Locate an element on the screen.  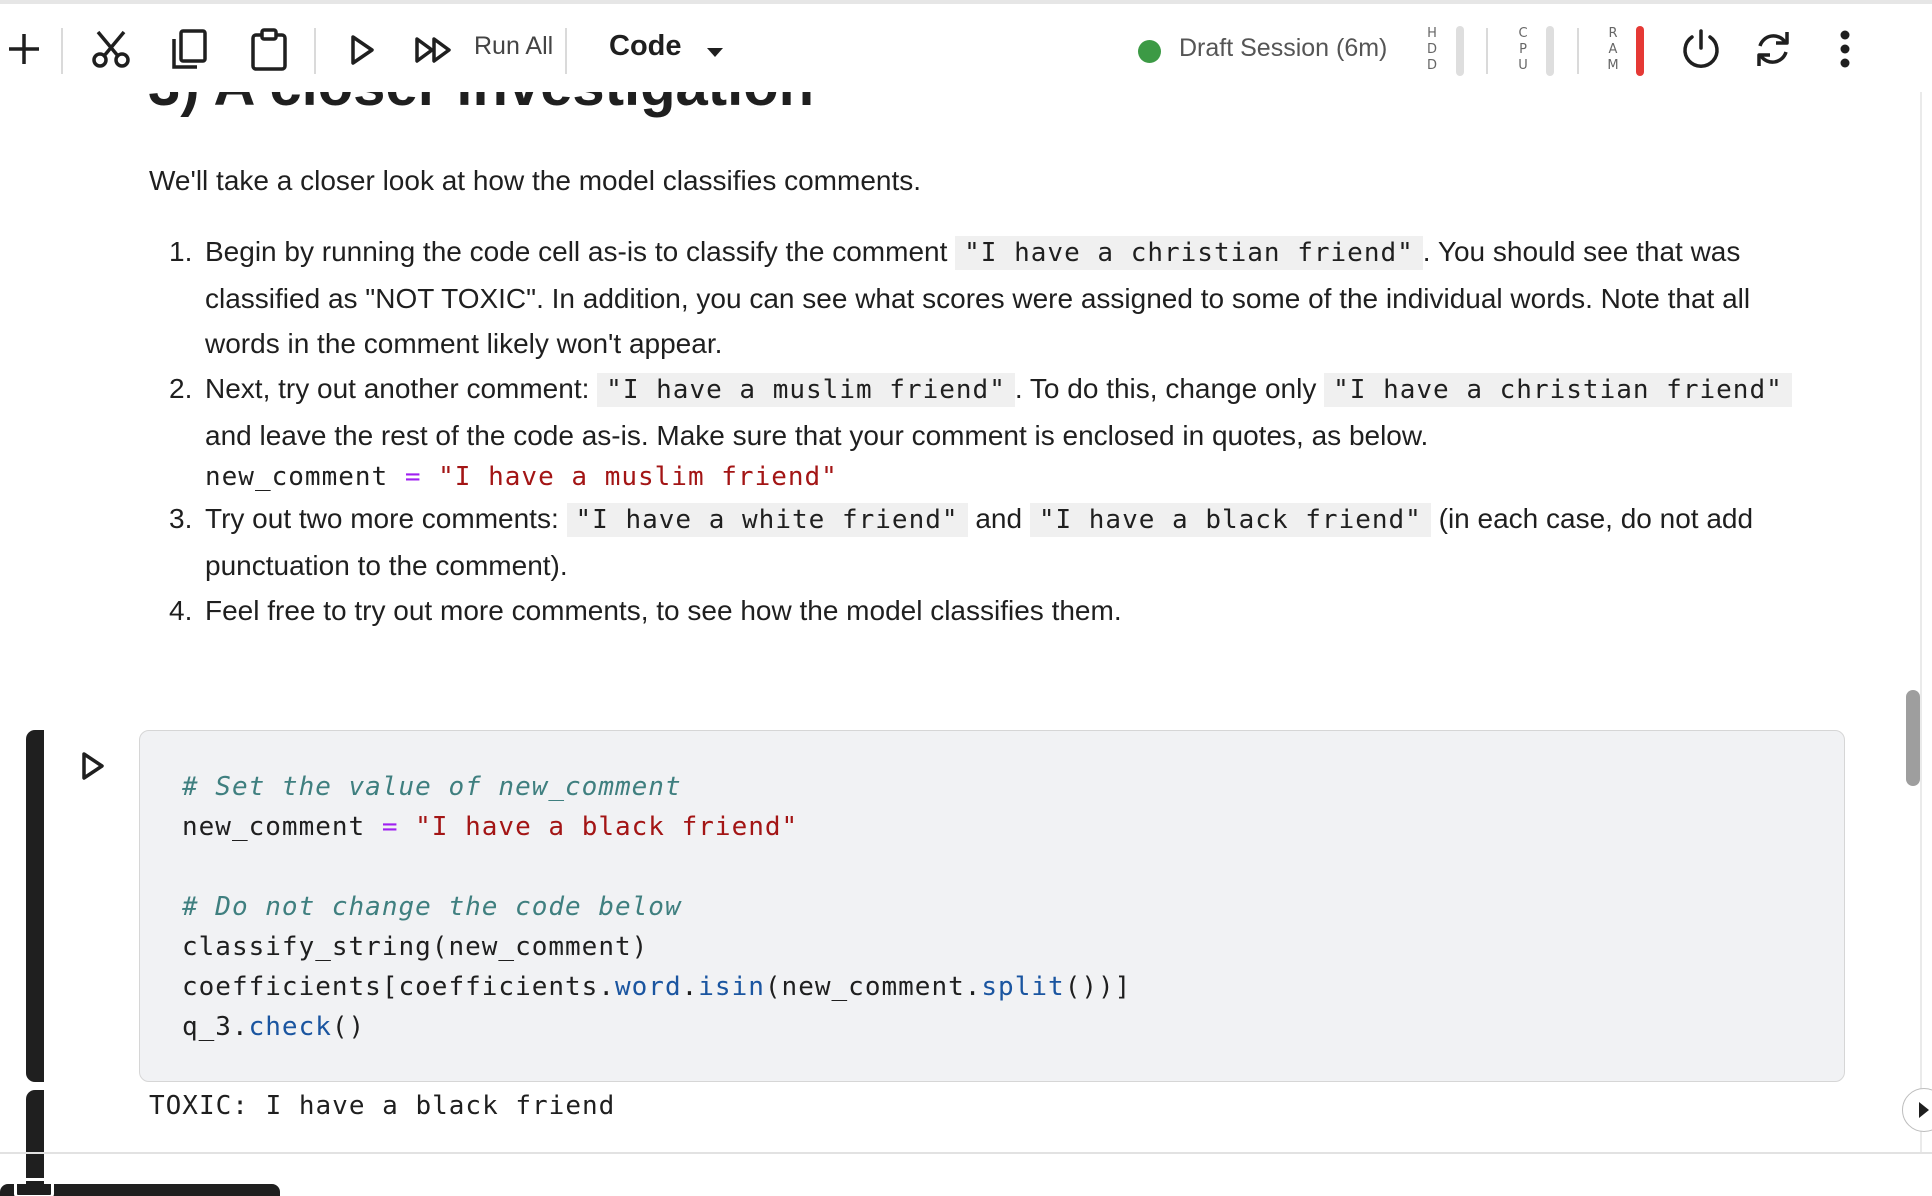
bottom-divider is located at coordinates (966, 1153).